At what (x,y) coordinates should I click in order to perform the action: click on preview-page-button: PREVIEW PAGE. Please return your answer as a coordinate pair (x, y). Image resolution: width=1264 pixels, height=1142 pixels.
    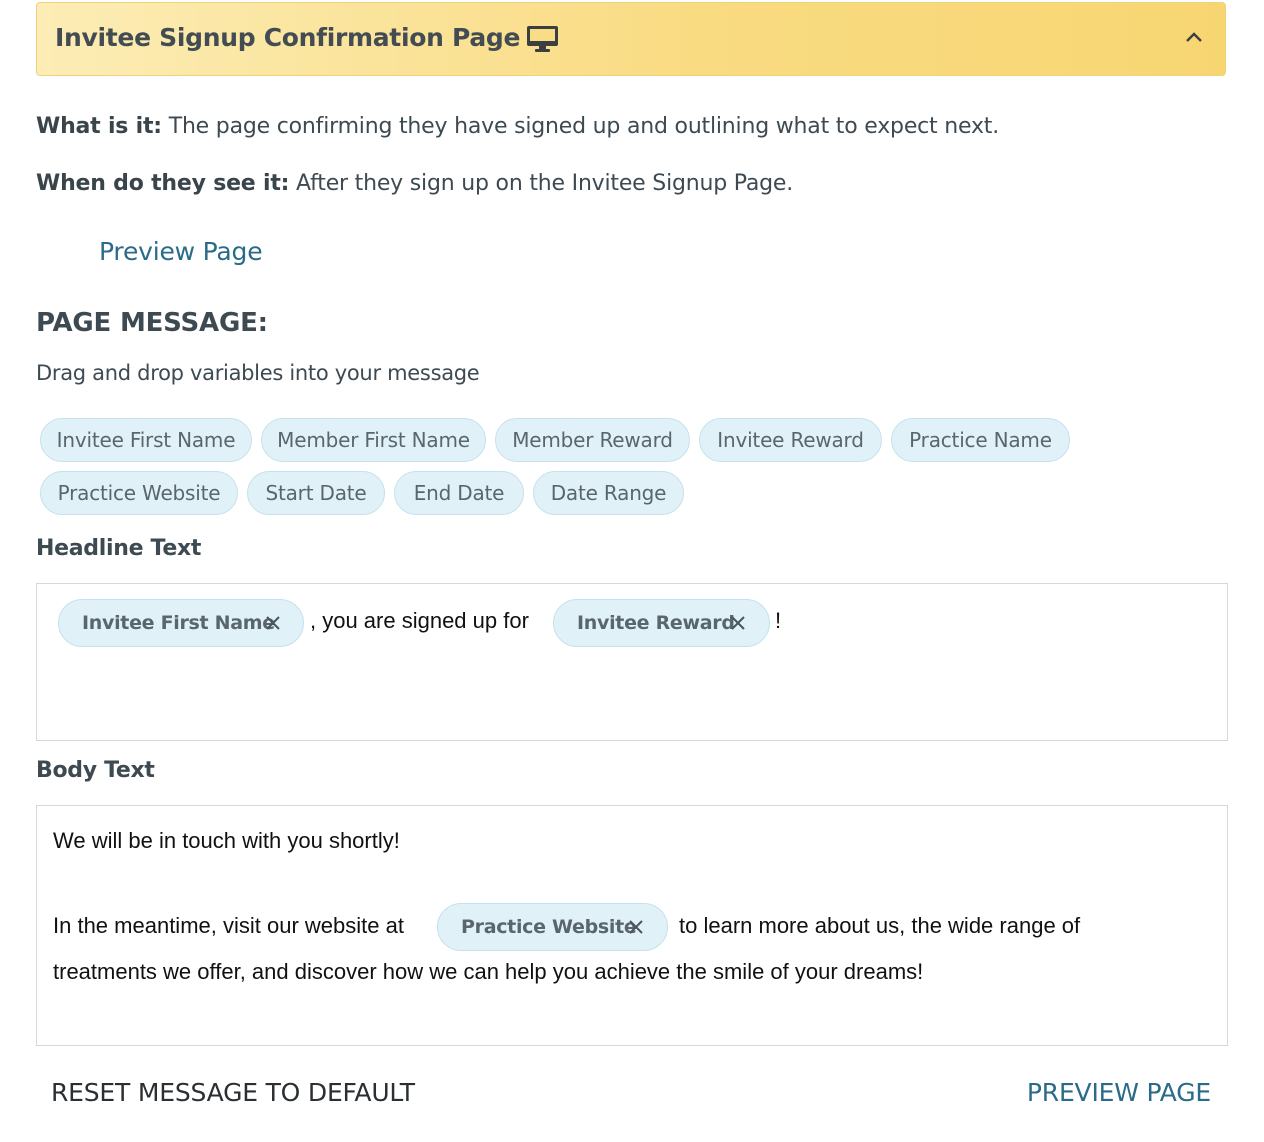
    Looking at the image, I should click on (1119, 1092).